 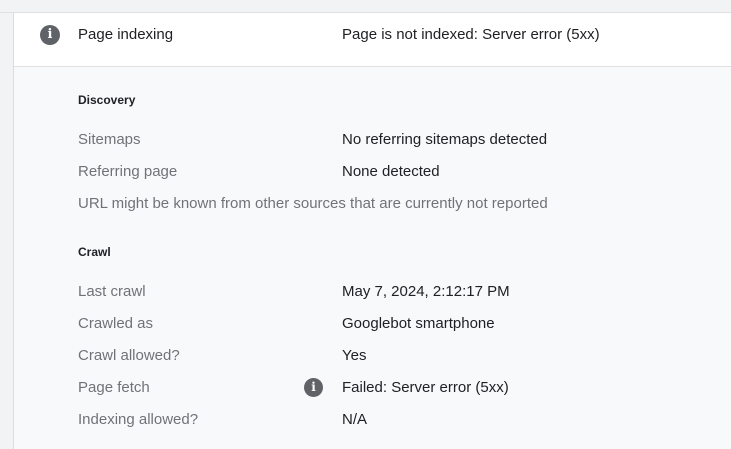 What do you see at coordinates (94, 252) in the screenshot?
I see `crawl-section-title: Crawl` at bounding box center [94, 252].